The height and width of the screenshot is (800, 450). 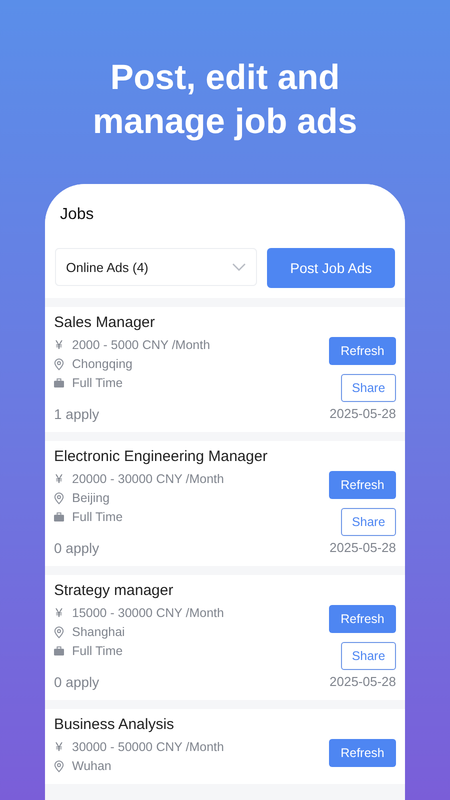 What do you see at coordinates (225, 503) in the screenshot?
I see `job-card: Electronic Engineering Manager ¥ 20000 - 30000 CNY /Month Beijing Full Time Refresh Share 0 apply 2025-05-28` at bounding box center [225, 503].